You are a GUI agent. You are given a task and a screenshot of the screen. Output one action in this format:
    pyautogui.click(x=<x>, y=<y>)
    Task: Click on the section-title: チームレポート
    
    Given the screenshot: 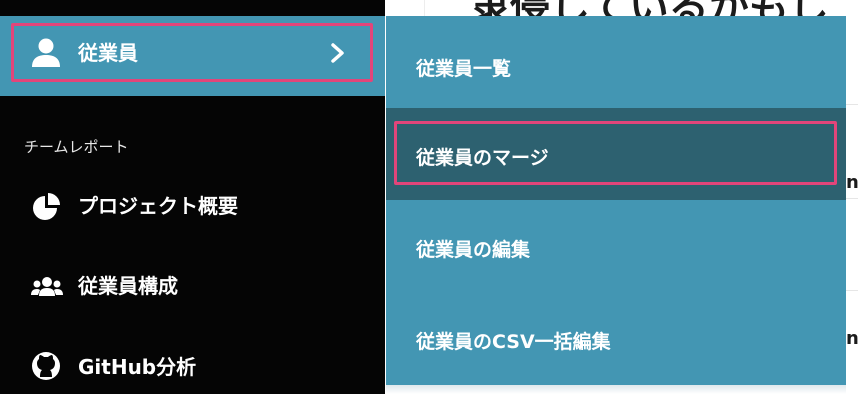 What is the action you would take?
    pyautogui.click(x=76, y=147)
    